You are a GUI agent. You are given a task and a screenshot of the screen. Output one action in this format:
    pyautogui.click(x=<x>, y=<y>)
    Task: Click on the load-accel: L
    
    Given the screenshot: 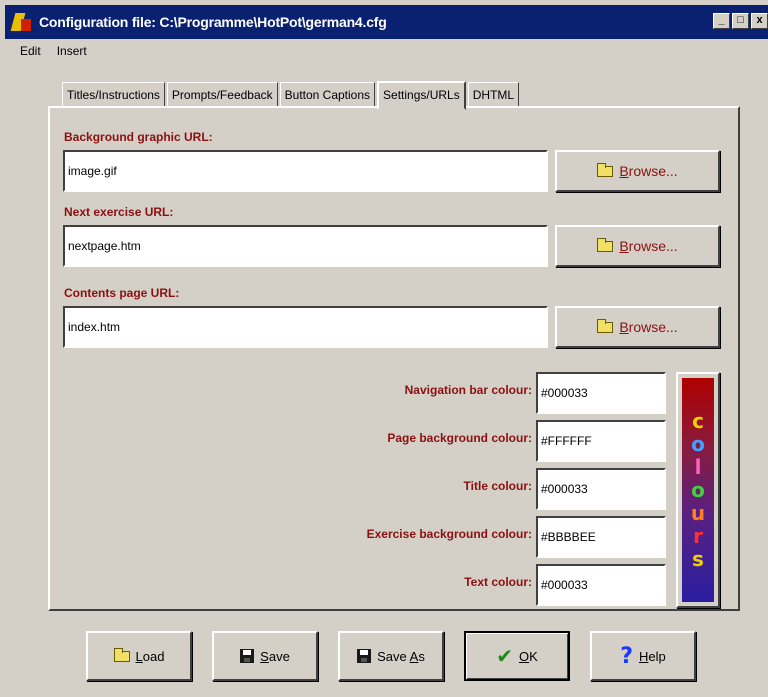 What is the action you would take?
    pyautogui.click(x=139, y=656)
    